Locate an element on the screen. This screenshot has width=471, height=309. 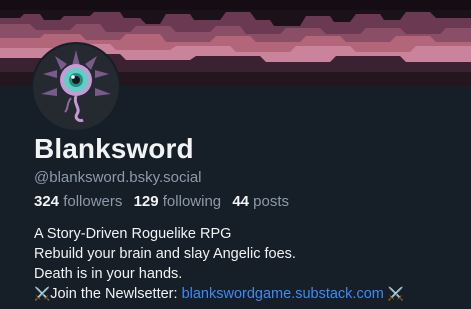
posts-stat: 44 posts is located at coordinates (260, 201).